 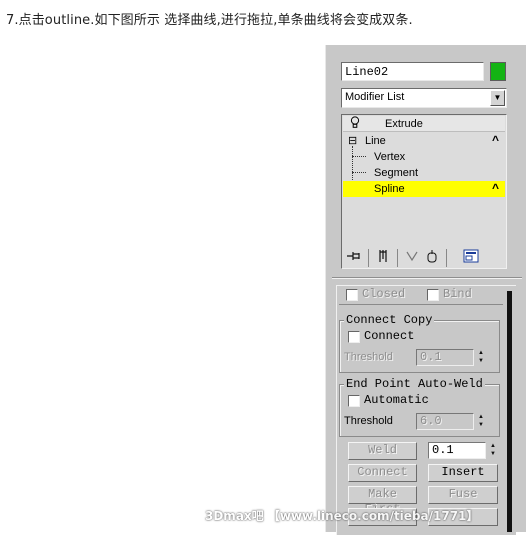 I want to click on object-name-field: Line02, so click(x=412, y=71).